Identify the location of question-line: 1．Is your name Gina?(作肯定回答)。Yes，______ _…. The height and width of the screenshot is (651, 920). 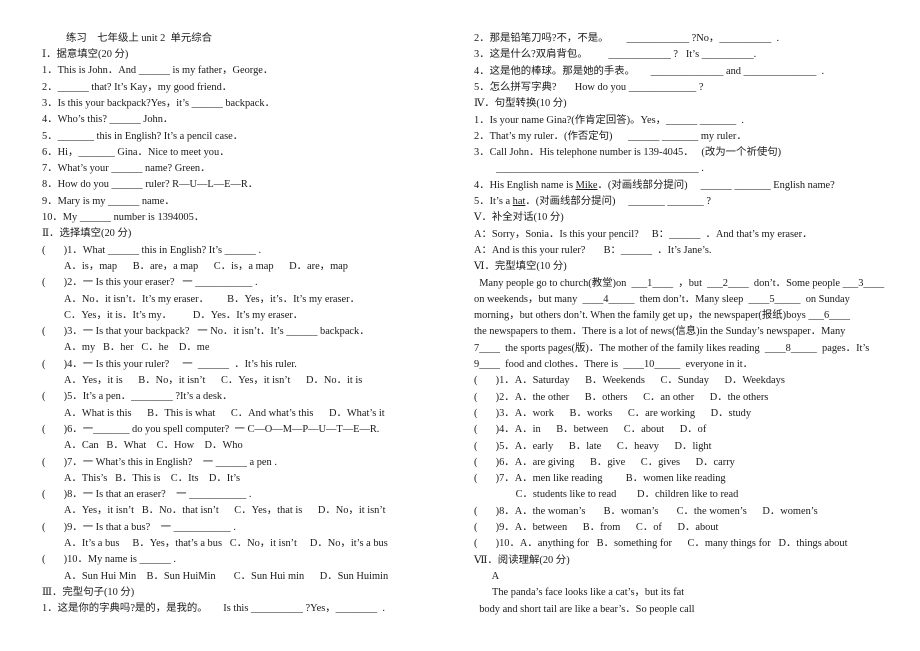
(609, 121).